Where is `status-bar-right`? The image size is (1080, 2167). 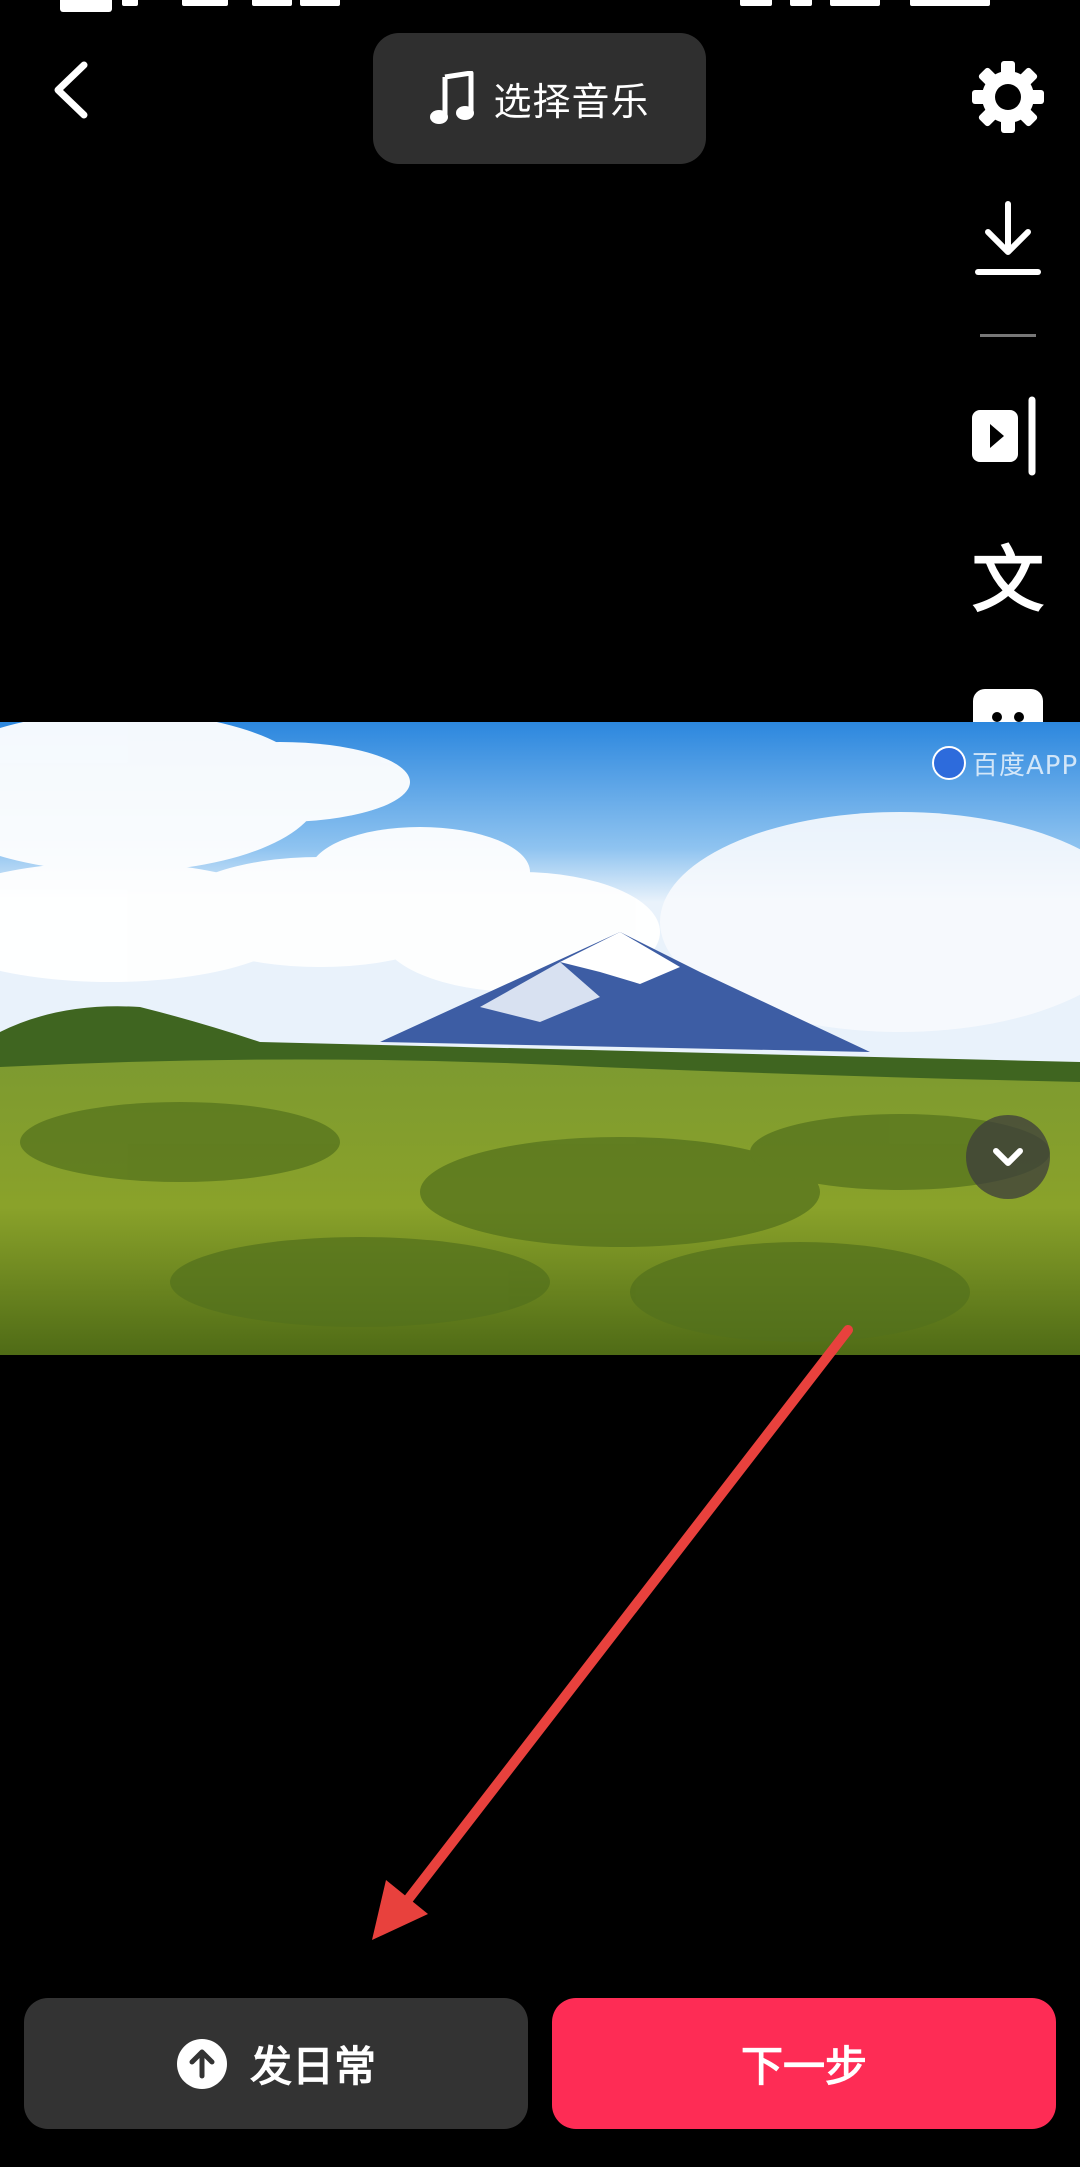
status-bar-right is located at coordinates (890, 7).